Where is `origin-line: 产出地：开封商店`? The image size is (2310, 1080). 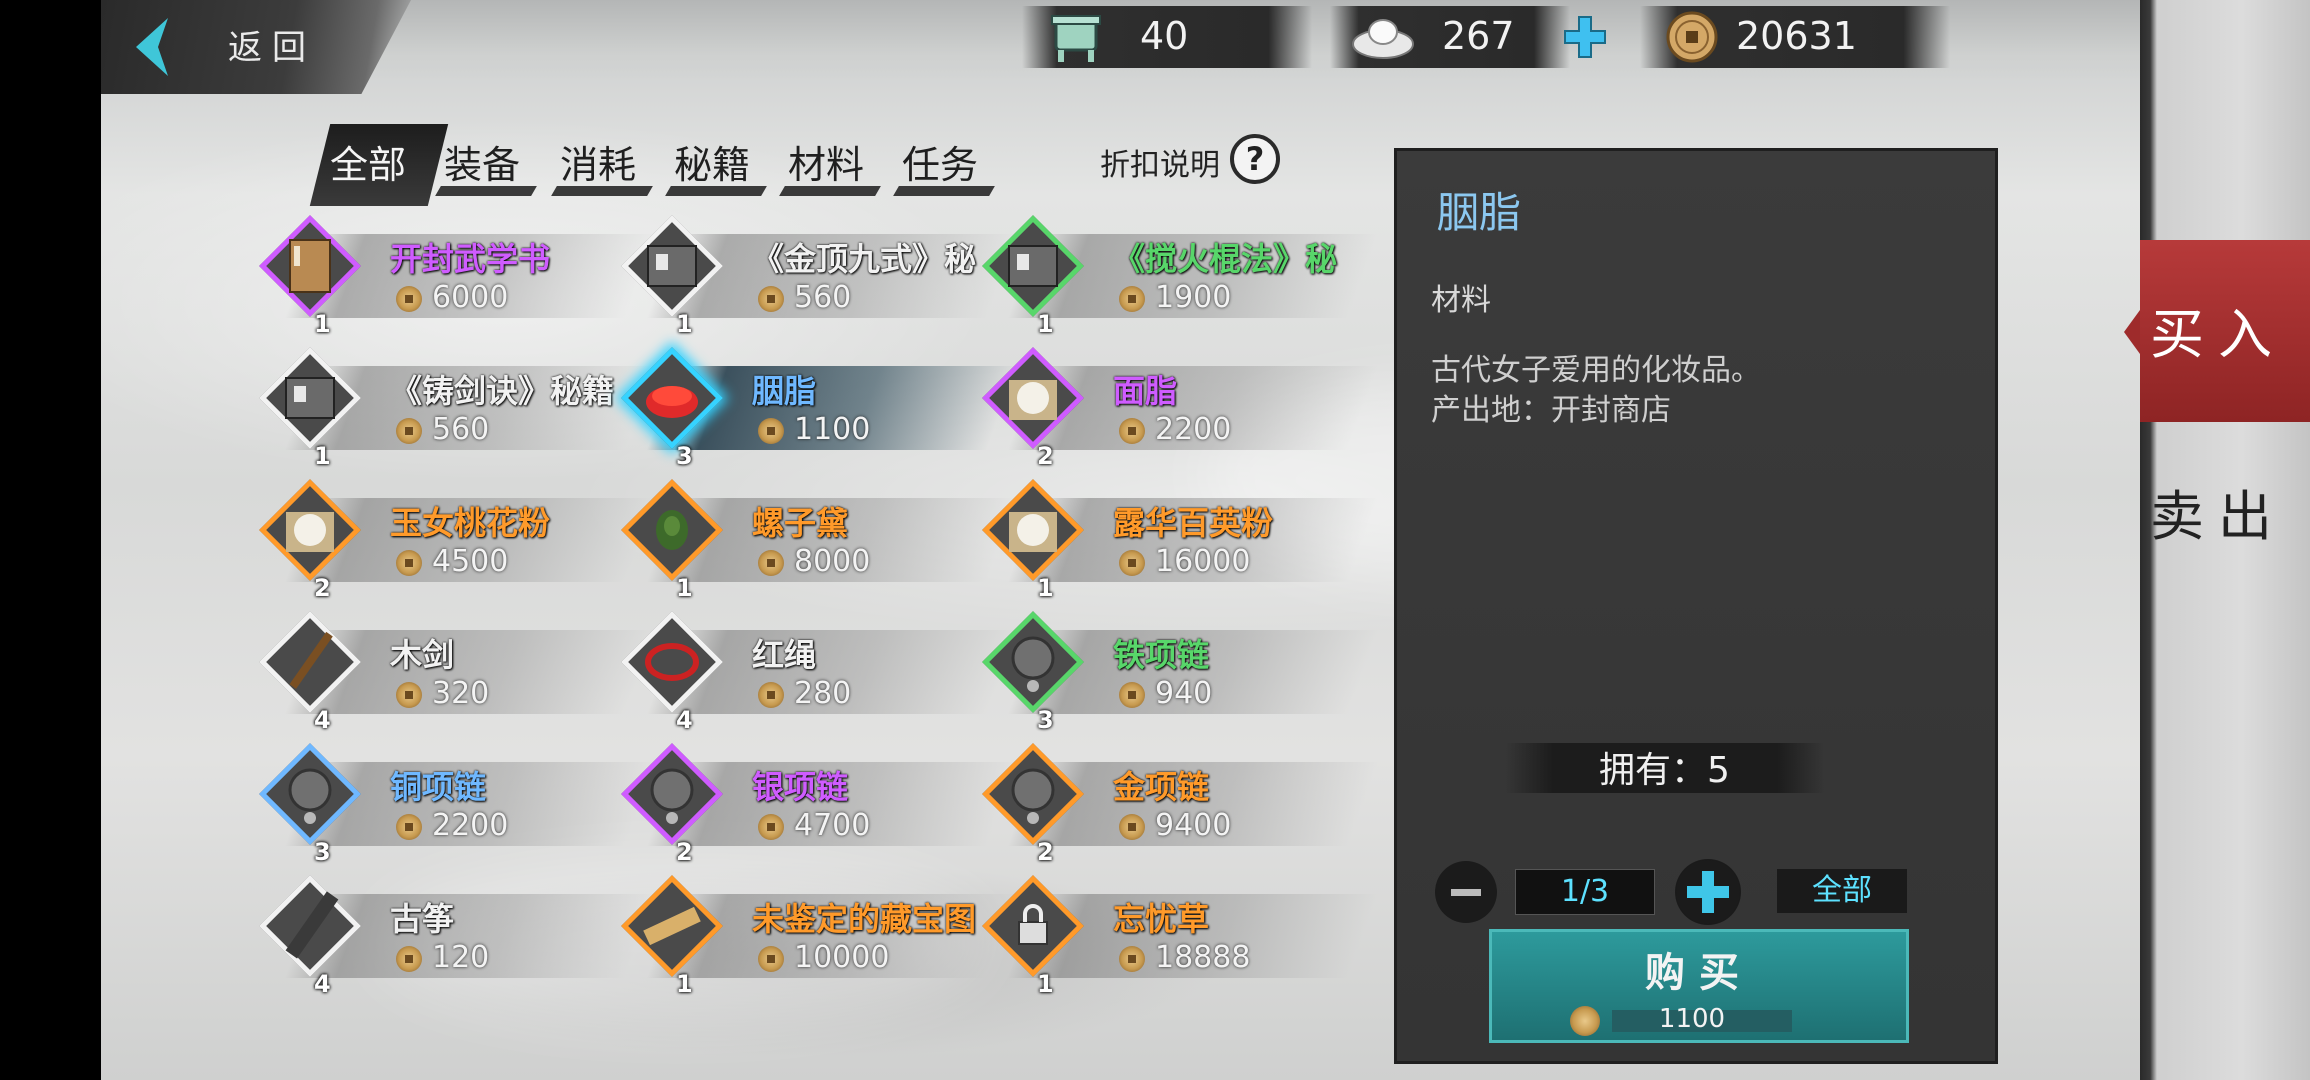
origin-line: 产出地：开封商店 is located at coordinates (1551, 410).